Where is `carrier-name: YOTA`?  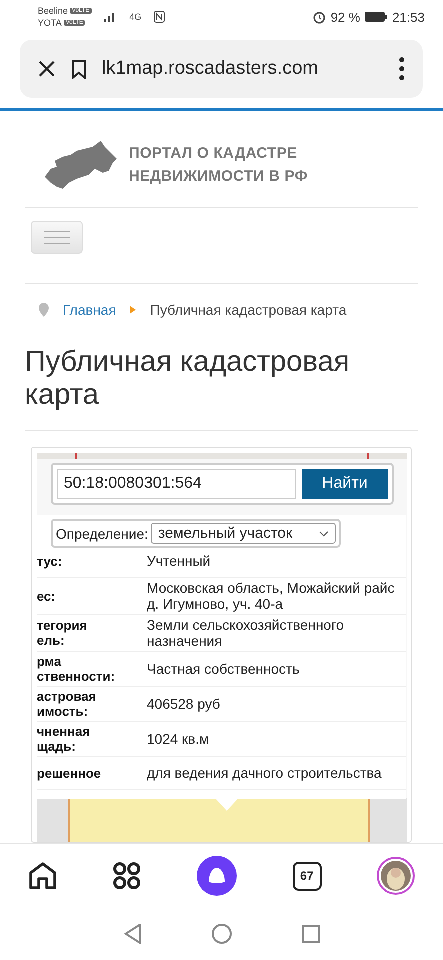 carrier-name: YOTA is located at coordinates (50, 23).